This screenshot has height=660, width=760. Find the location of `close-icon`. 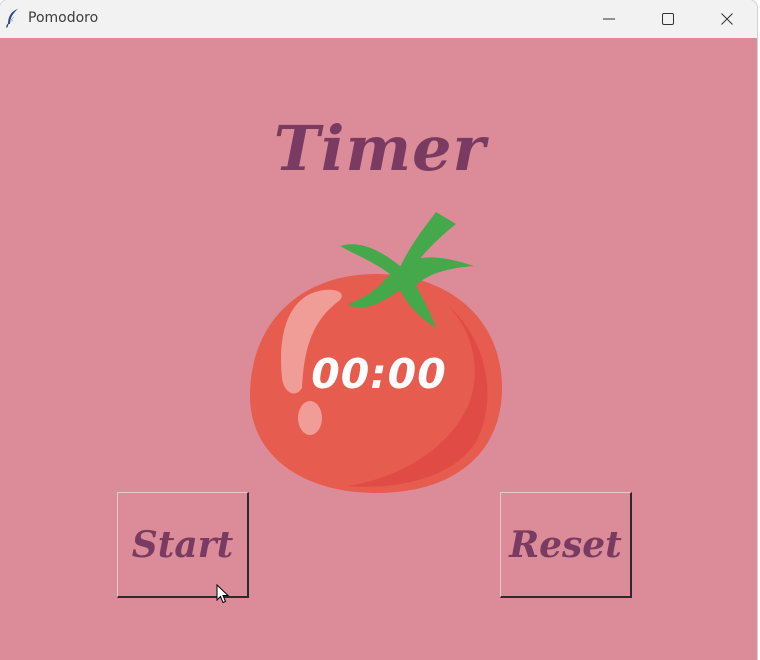

close-icon is located at coordinates (727, 19).